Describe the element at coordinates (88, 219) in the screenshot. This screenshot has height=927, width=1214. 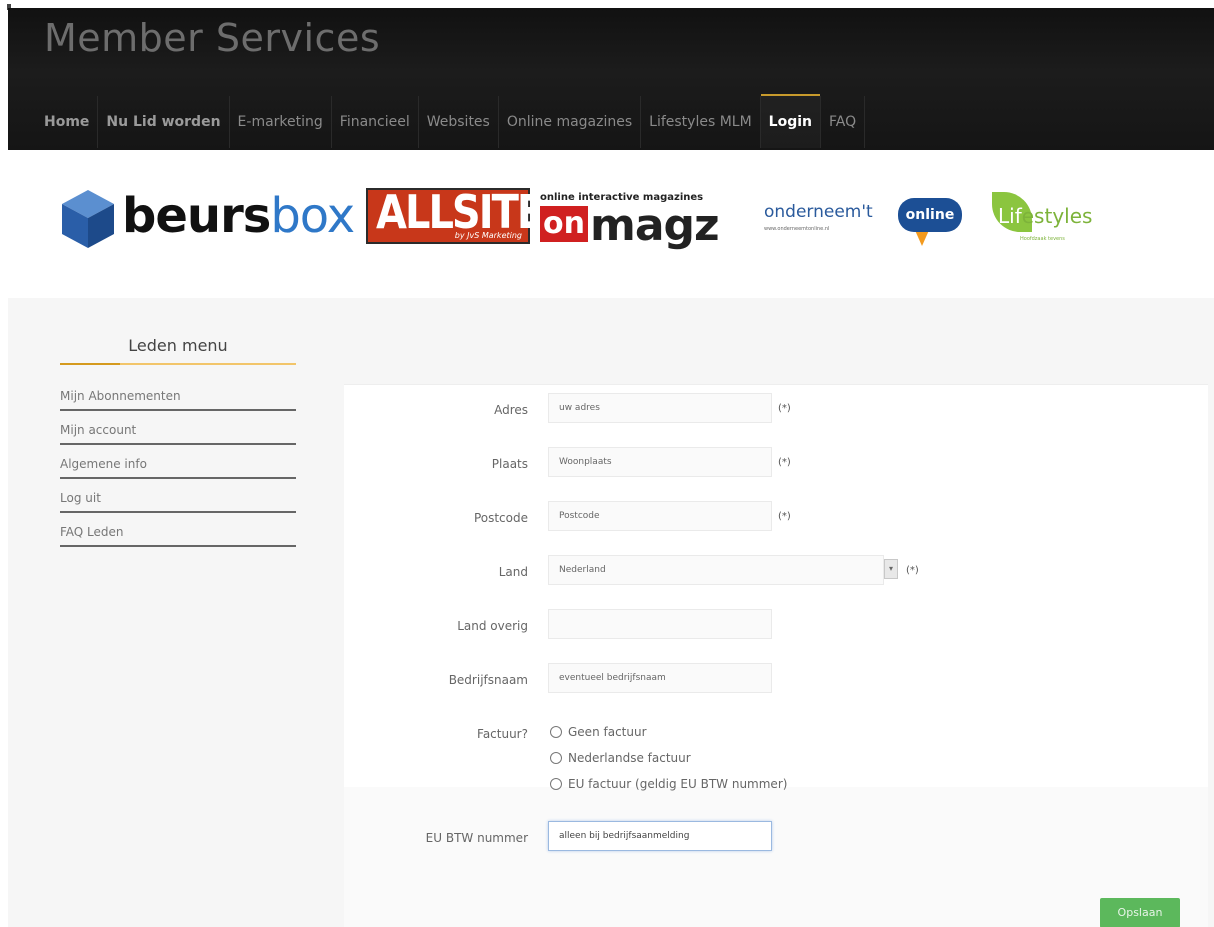
I see `cube-icon` at that location.